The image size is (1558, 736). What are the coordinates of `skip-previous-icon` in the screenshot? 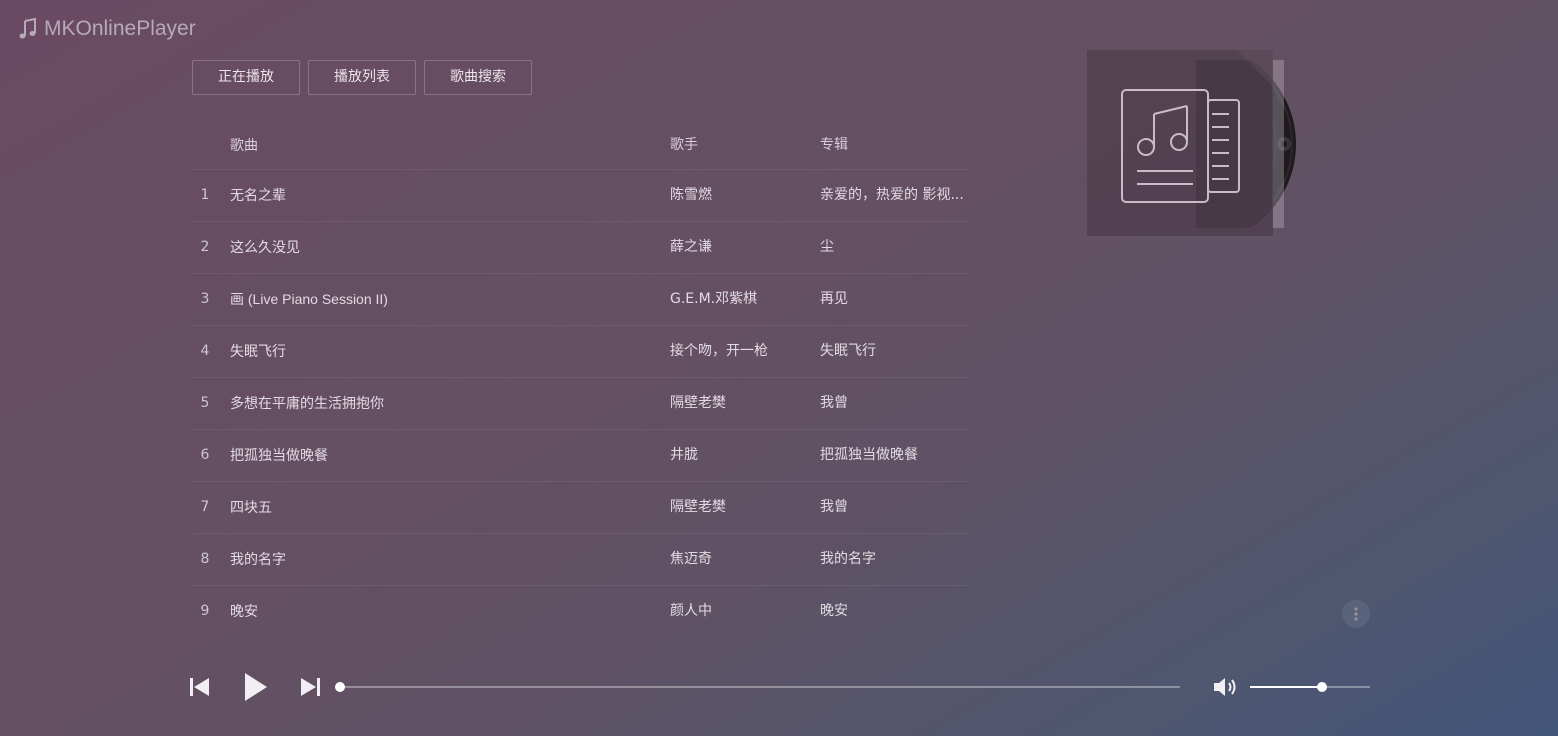 It's located at (200, 687).